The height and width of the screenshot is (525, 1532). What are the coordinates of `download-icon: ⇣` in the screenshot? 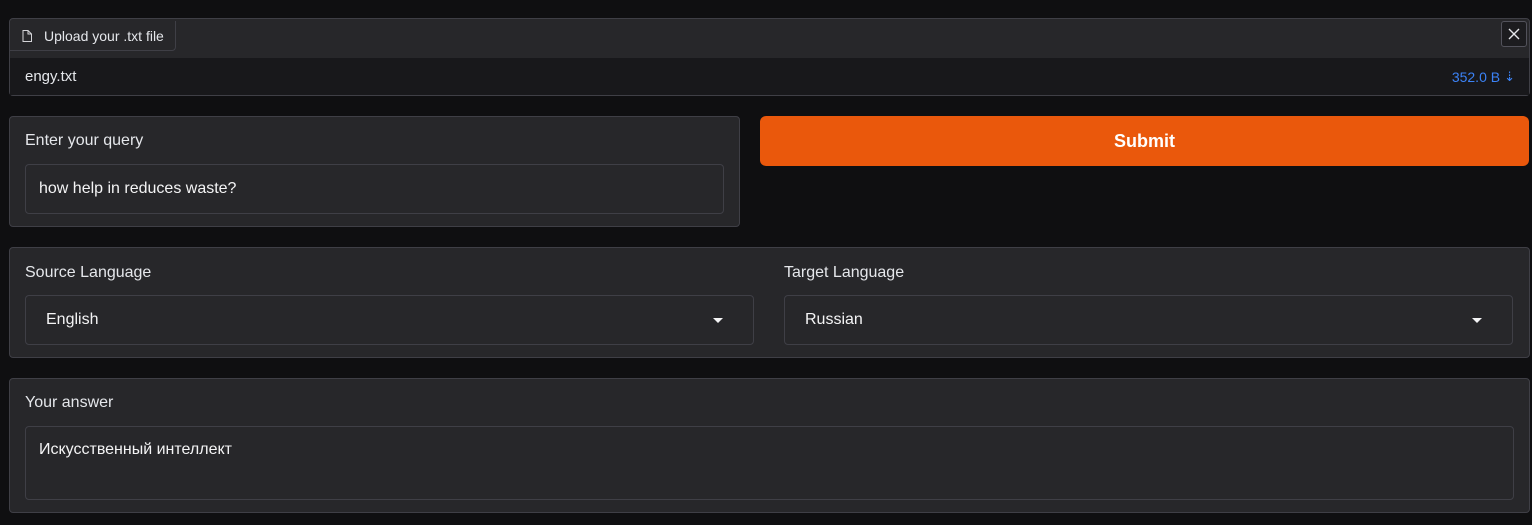 It's located at (1509, 76).